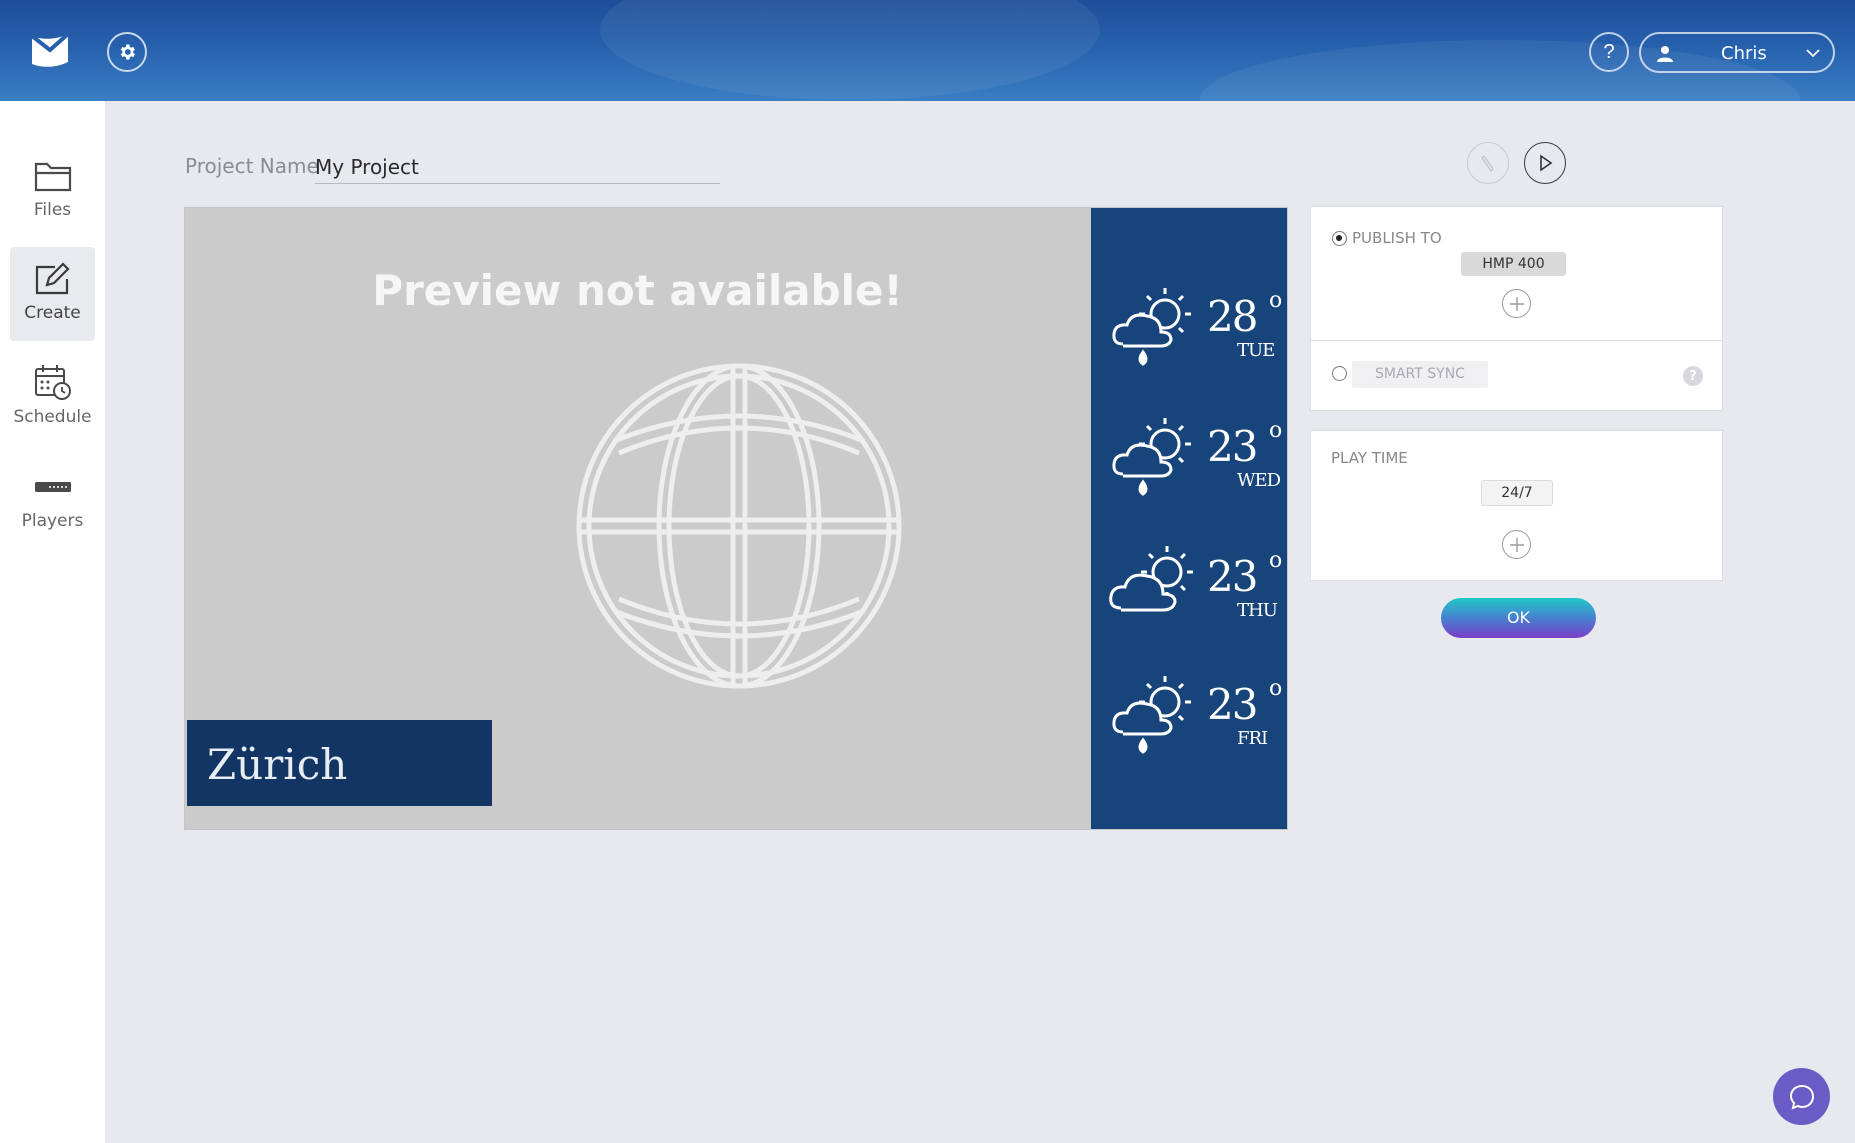  I want to click on publish-target-chip: HMP 400, so click(1513, 264).